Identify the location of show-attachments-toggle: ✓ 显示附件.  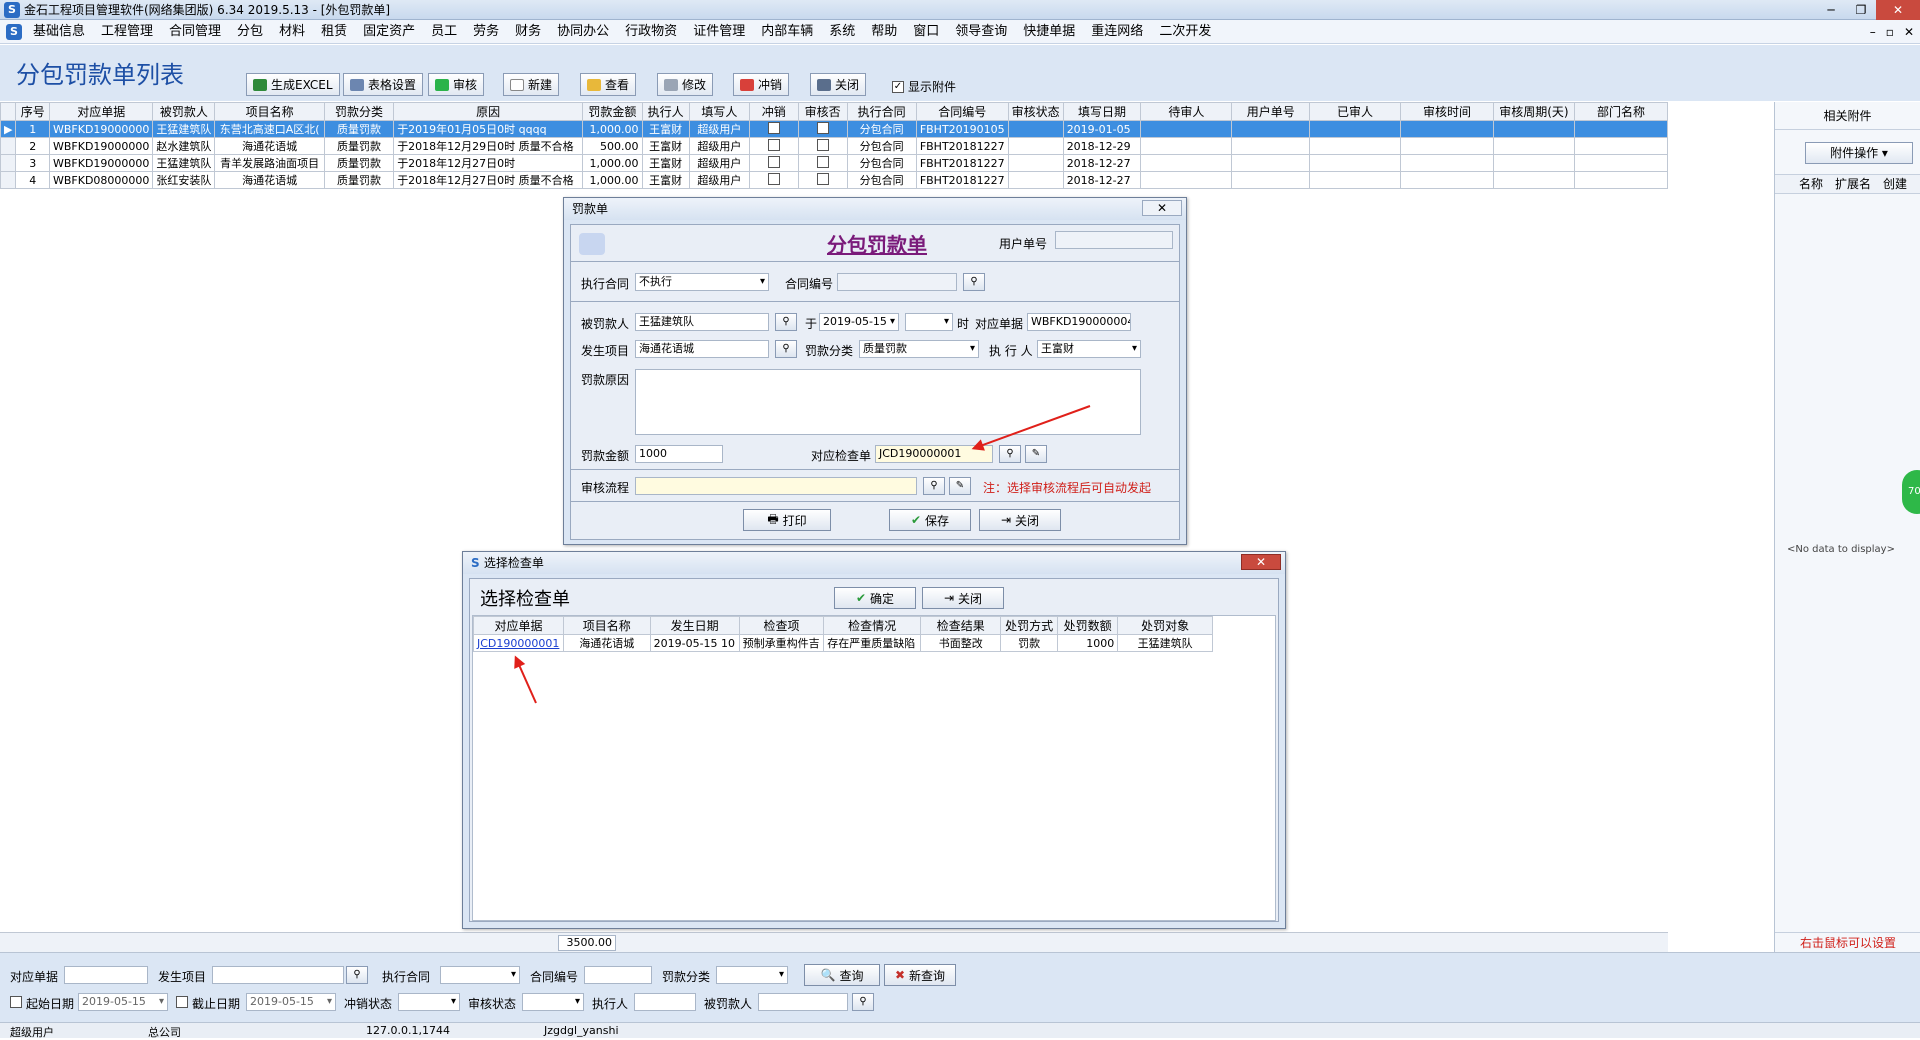
(924, 86).